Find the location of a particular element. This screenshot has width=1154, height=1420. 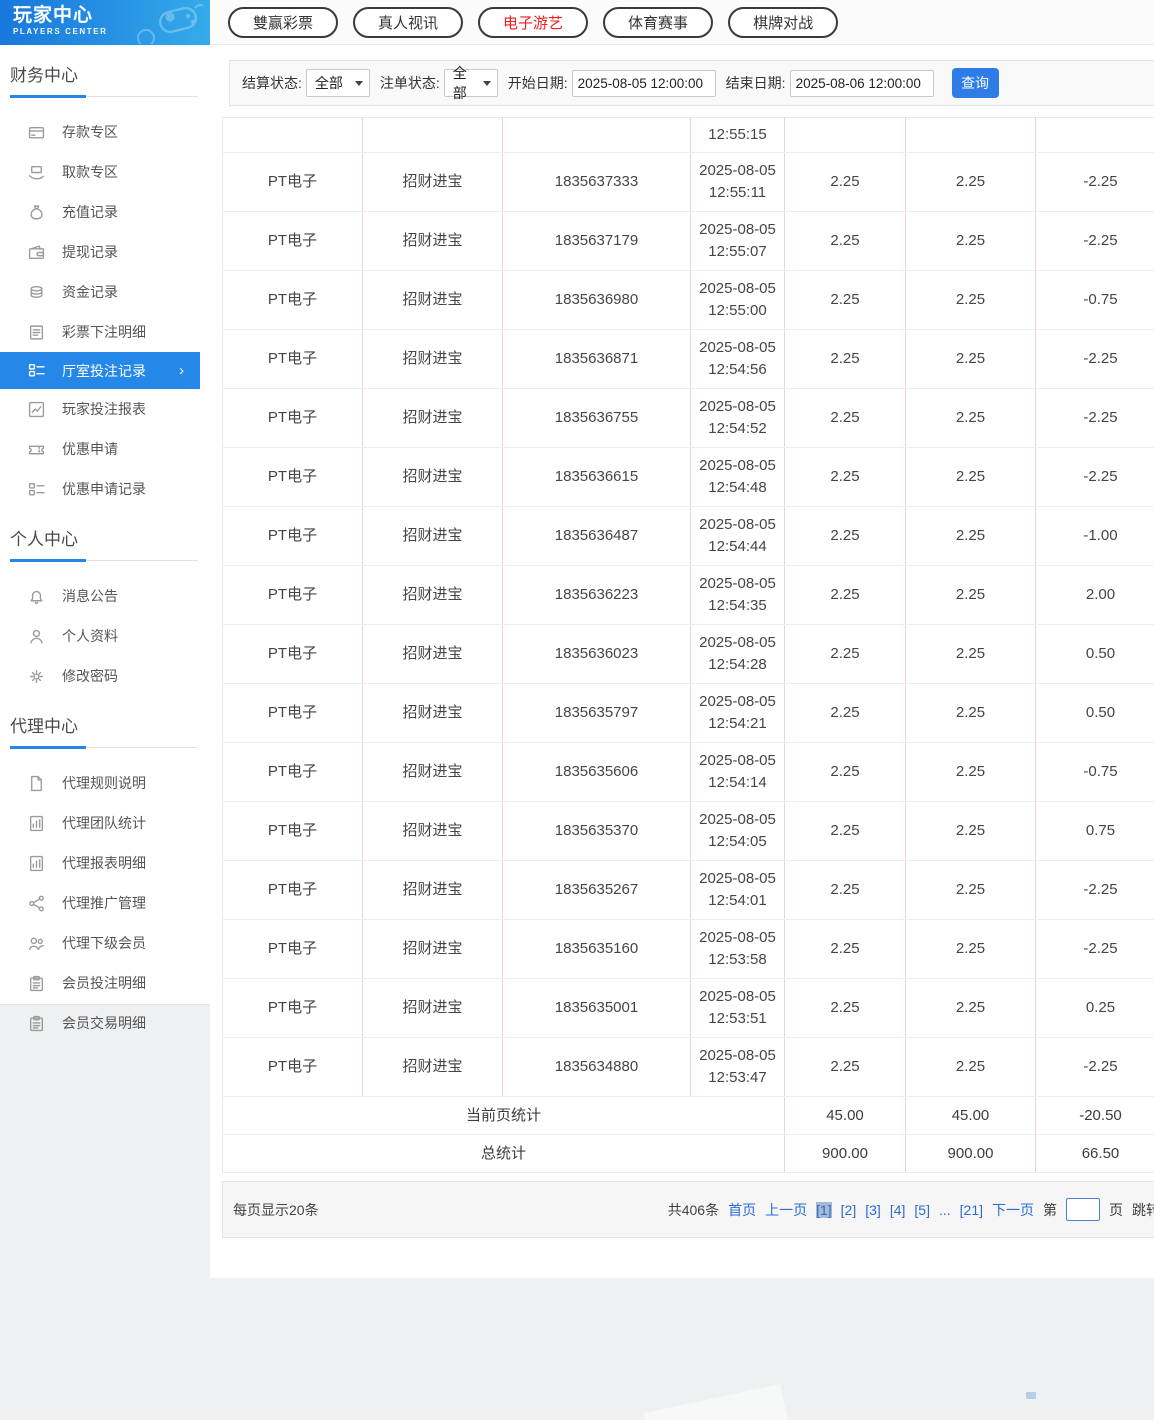

sidebar-item: 修改密码 is located at coordinates (105, 676).